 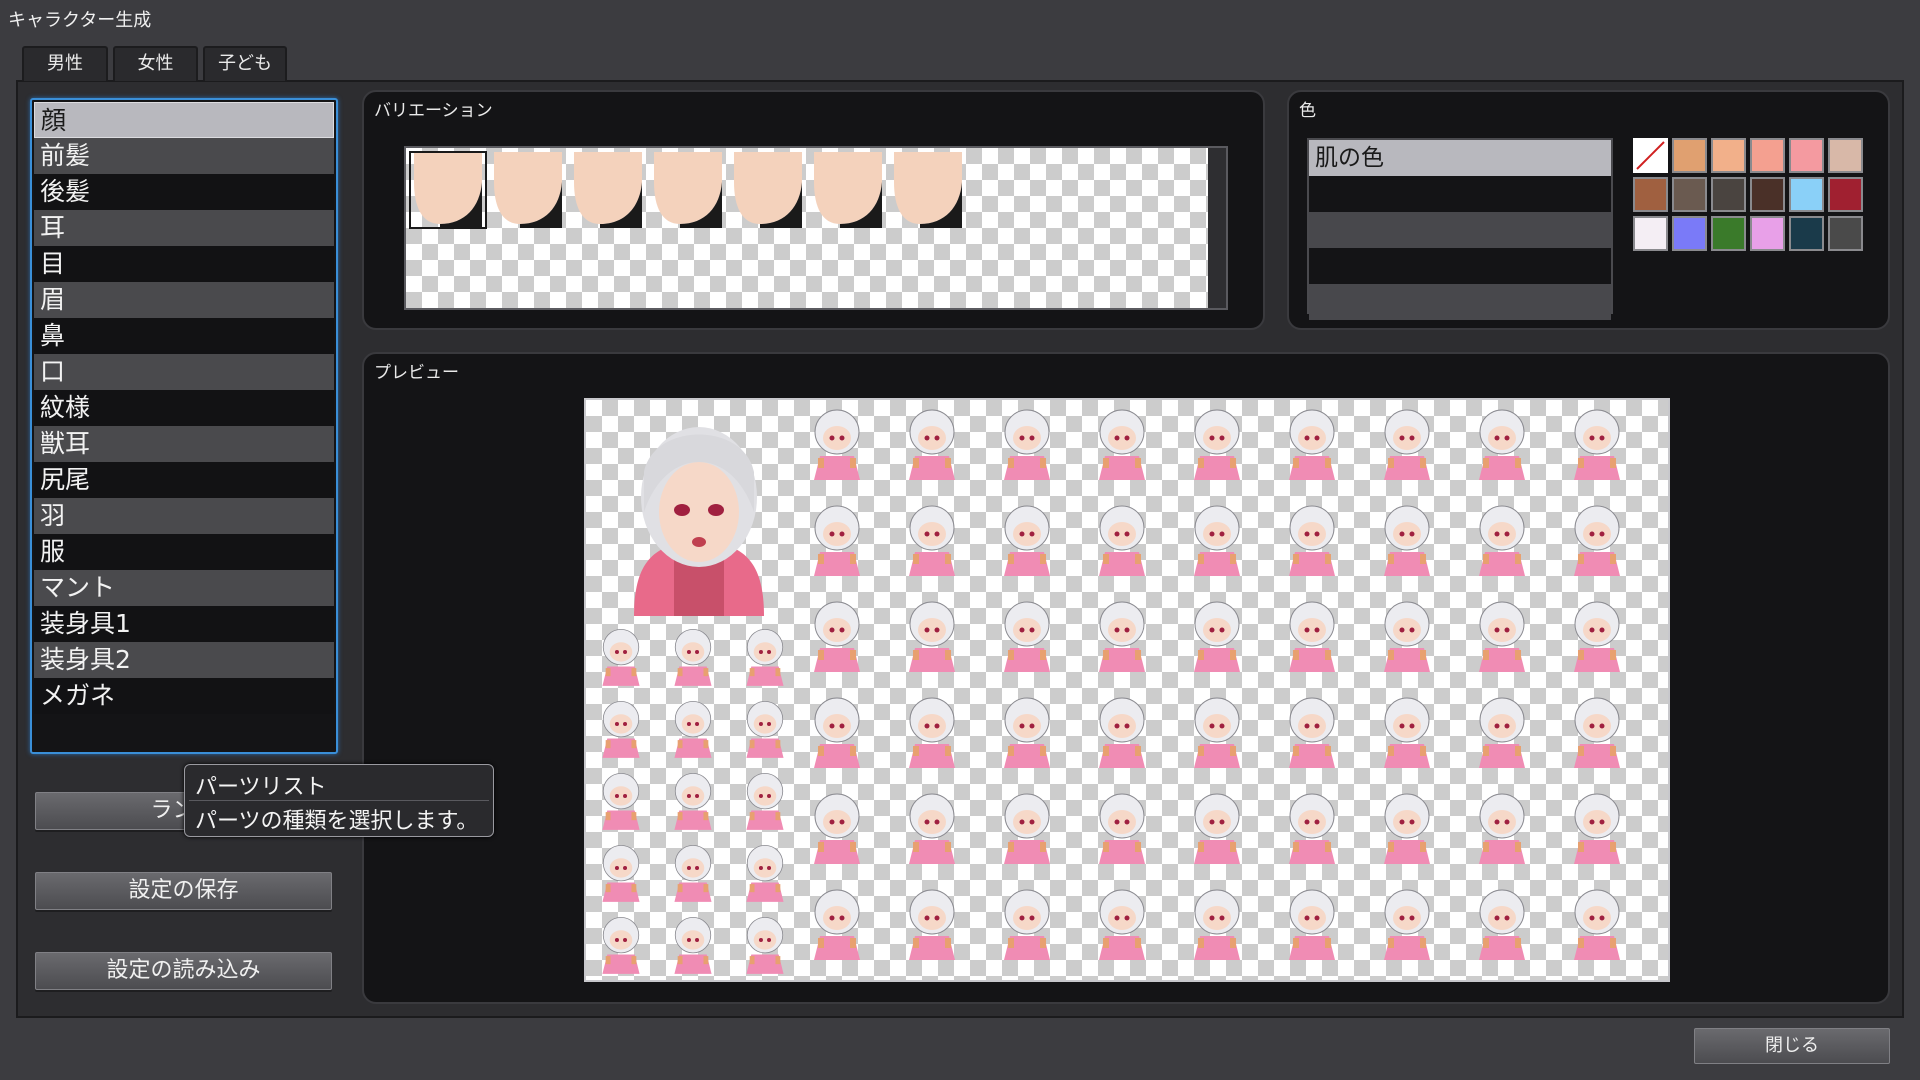 I want to click on parts-list-item: マント, so click(x=184, y=588).